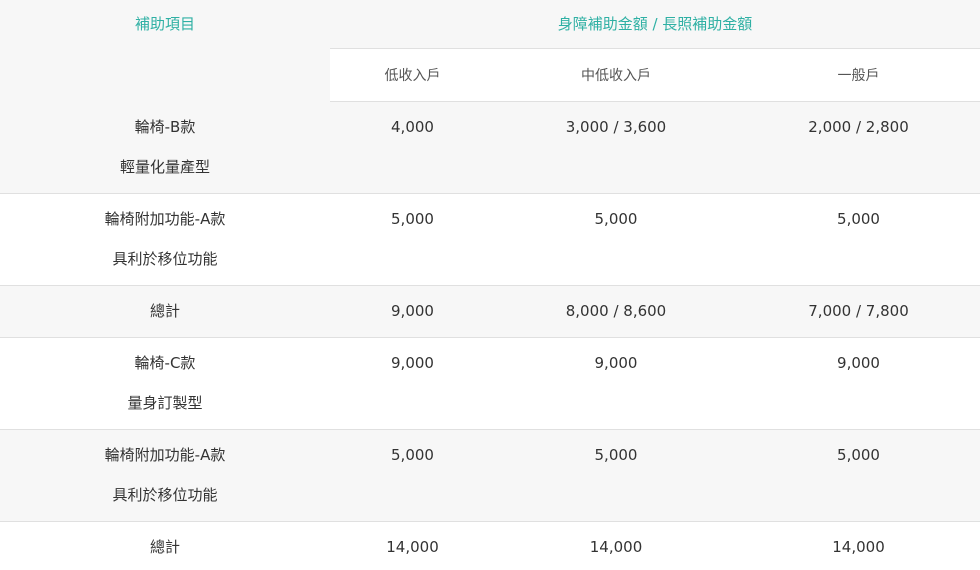 This screenshot has width=980, height=570. Describe the element at coordinates (412, 75) in the screenshot. I see `header-col-low-income: 低收入戶` at that location.